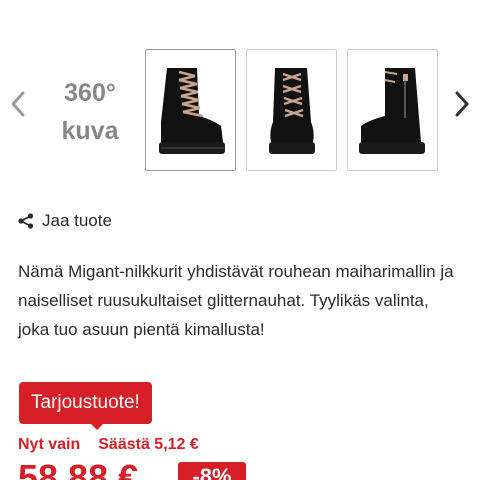 The width and height of the screenshot is (480, 480). I want to click on sale-price: 58,88 €, so click(78, 468).